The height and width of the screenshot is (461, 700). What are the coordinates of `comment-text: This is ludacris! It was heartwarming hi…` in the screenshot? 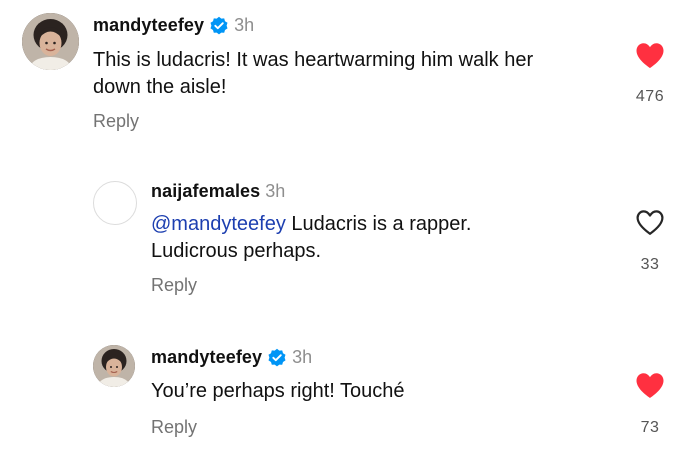 It's located at (313, 74).